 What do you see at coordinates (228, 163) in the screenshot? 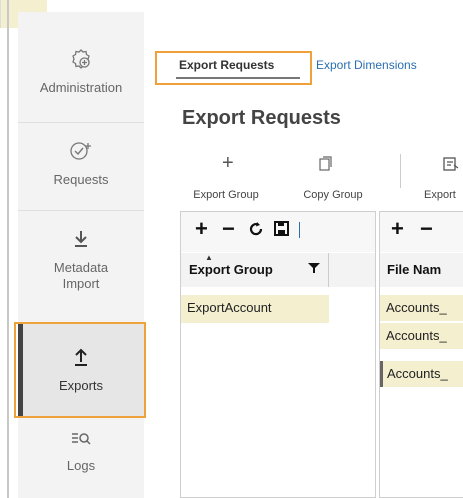
I see `add-icon: +` at bounding box center [228, 163].